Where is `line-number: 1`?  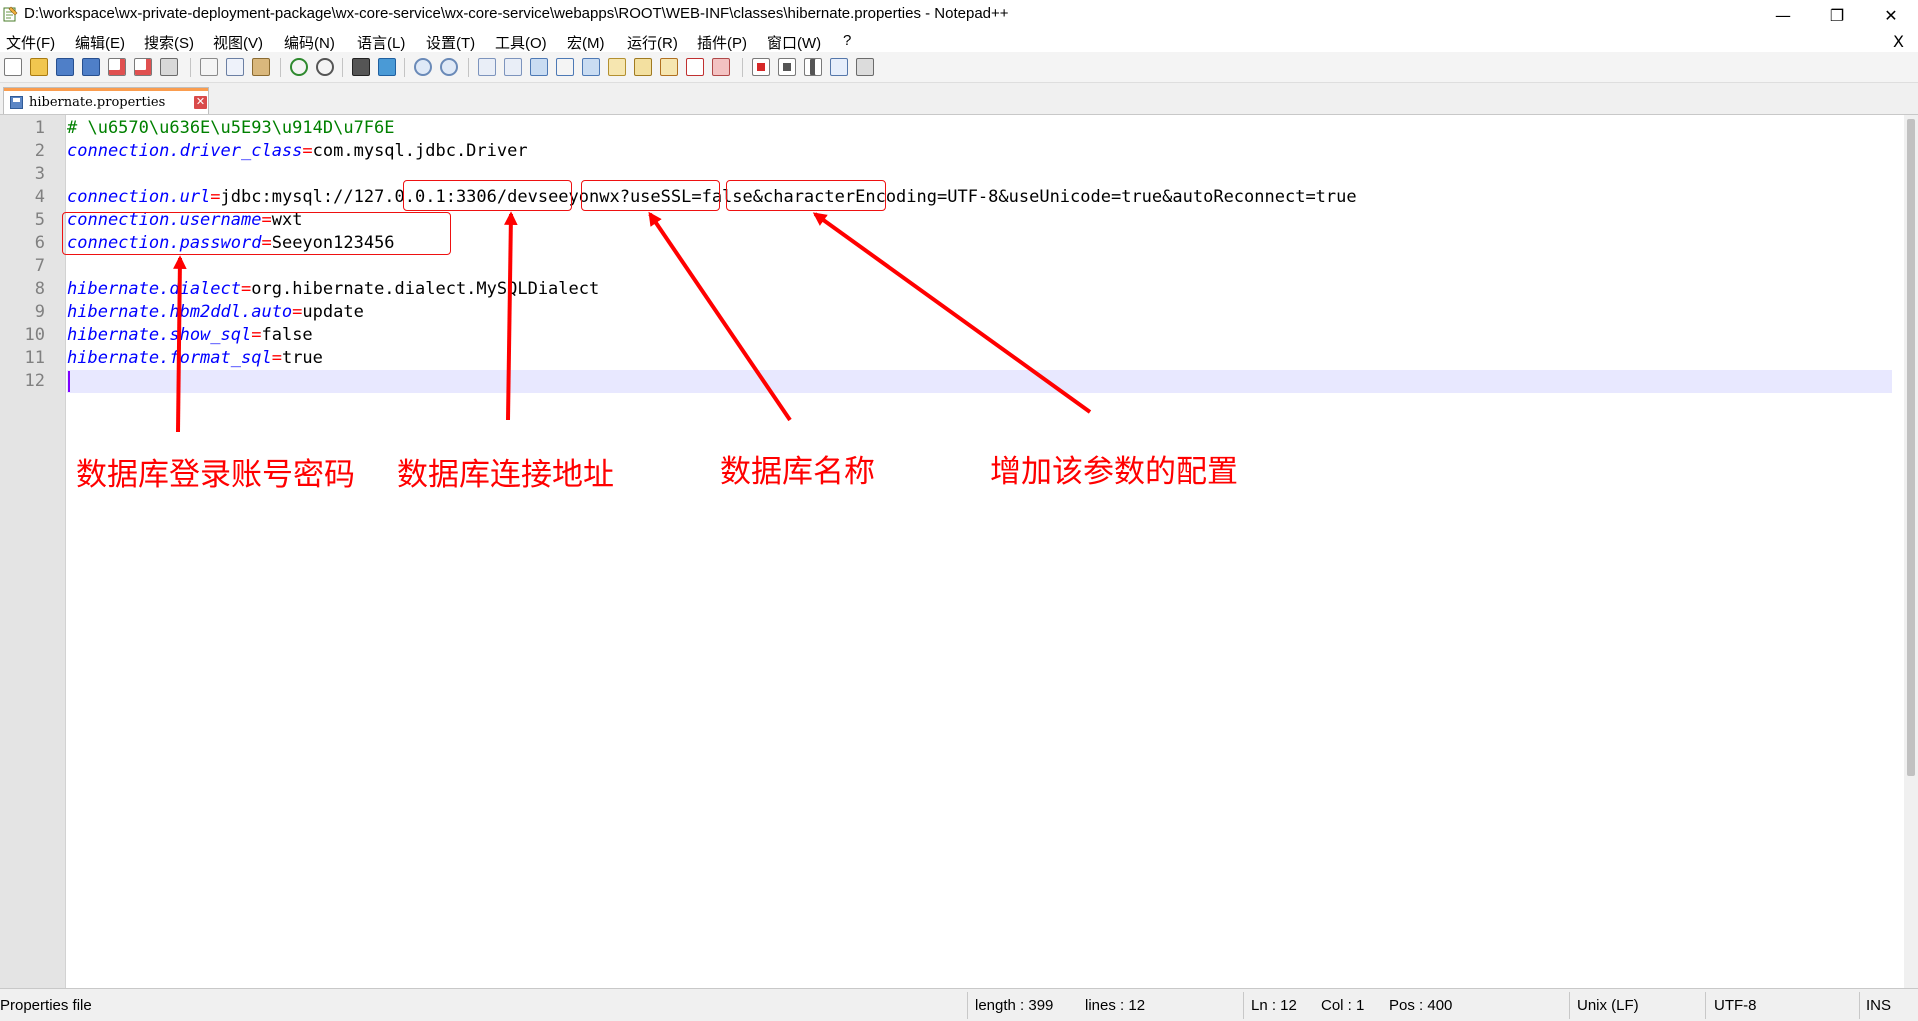 line-number: 1 is located at coordinates (39, 128).